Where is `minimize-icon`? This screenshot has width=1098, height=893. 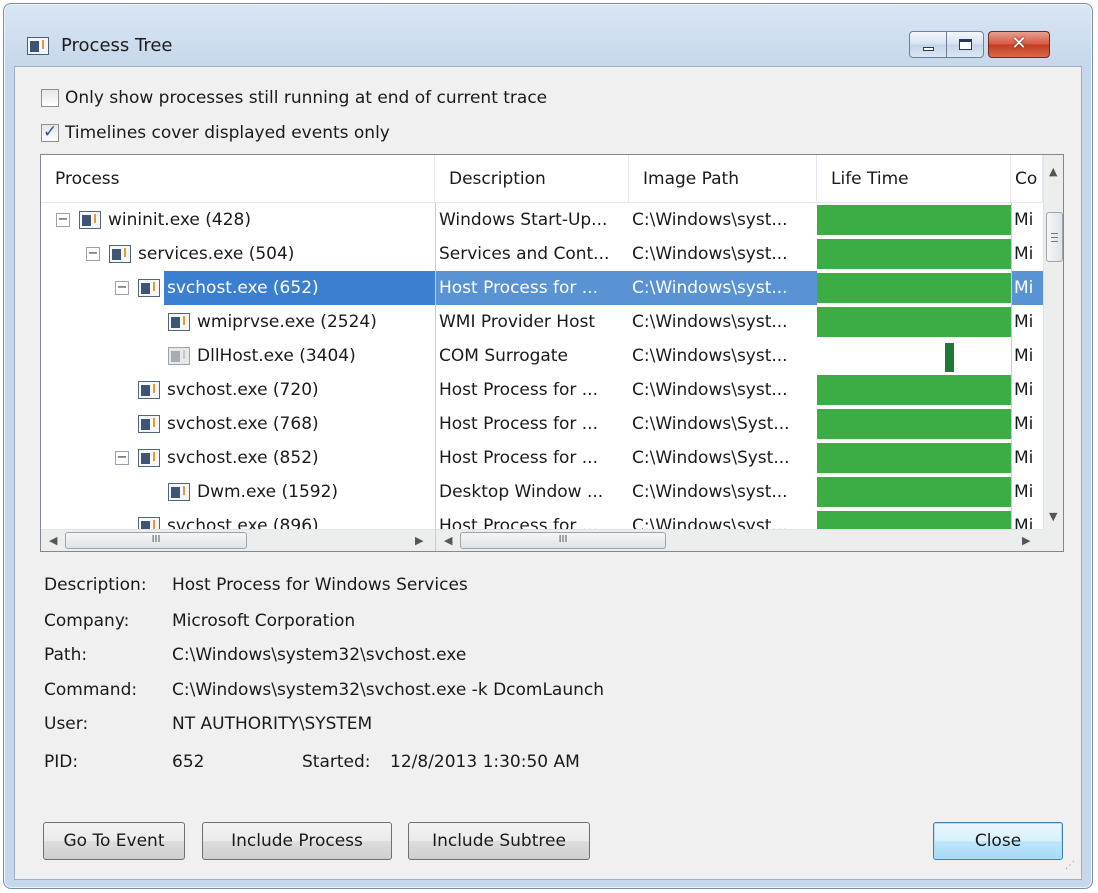 minimize-icon is located at coordinates (928, 49).